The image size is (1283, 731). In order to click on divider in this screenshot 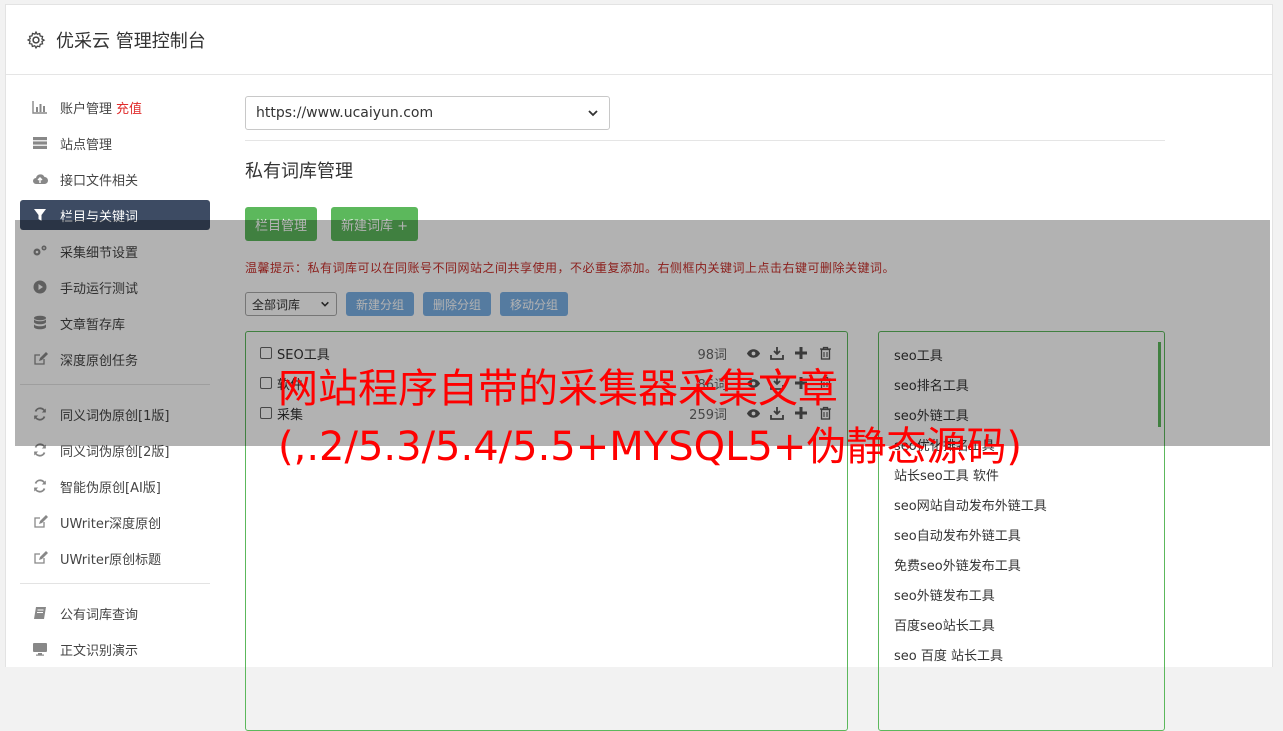, I will do `click(705, 140)`.